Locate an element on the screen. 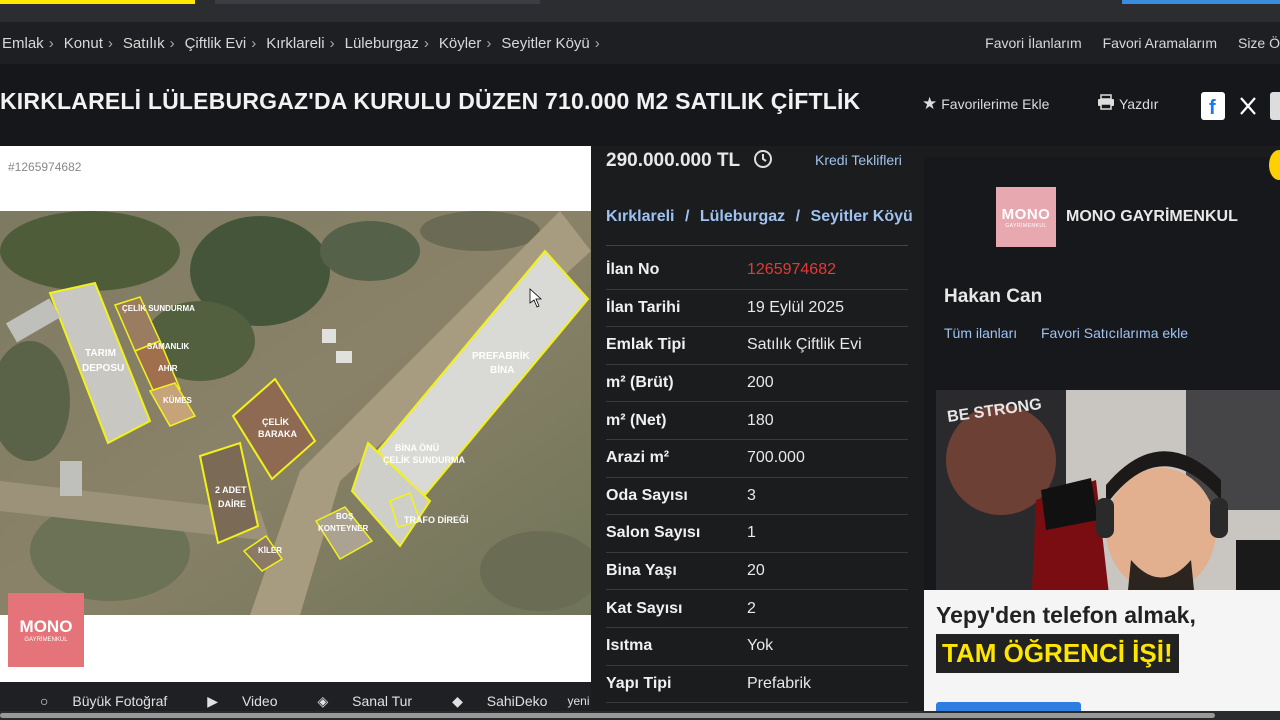 This screenshot has width=1280, height=720. big-photo-label: Büyük Fotoğraf is located at coordinates (120, 701).